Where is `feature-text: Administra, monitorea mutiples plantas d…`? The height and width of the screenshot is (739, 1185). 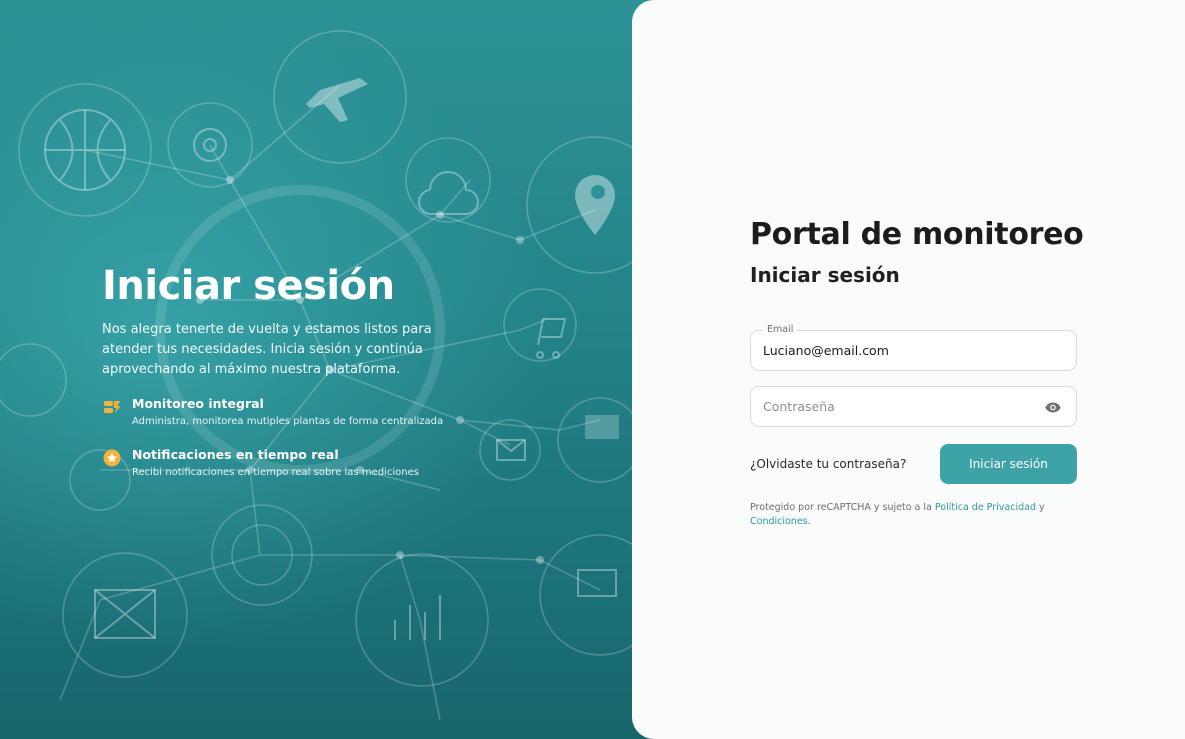 feature-text: Administra, monitorea mutiples plantas d… is located at coordinates (288, 421).